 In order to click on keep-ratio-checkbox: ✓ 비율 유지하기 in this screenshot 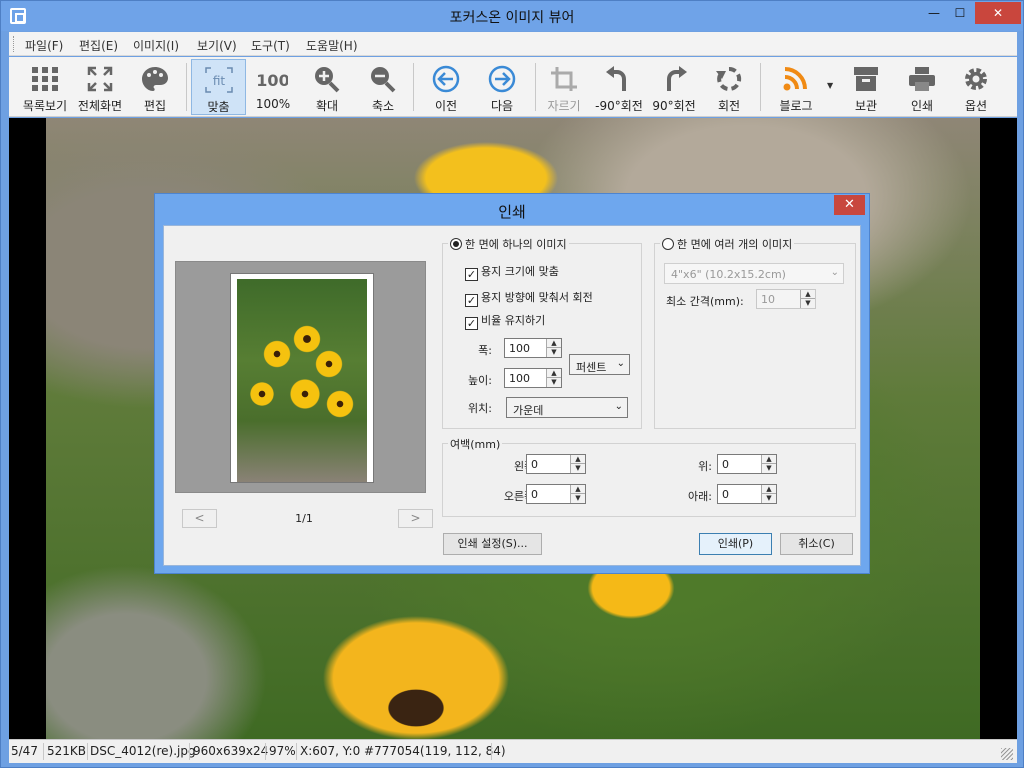, I will do `click(505, 321)`.